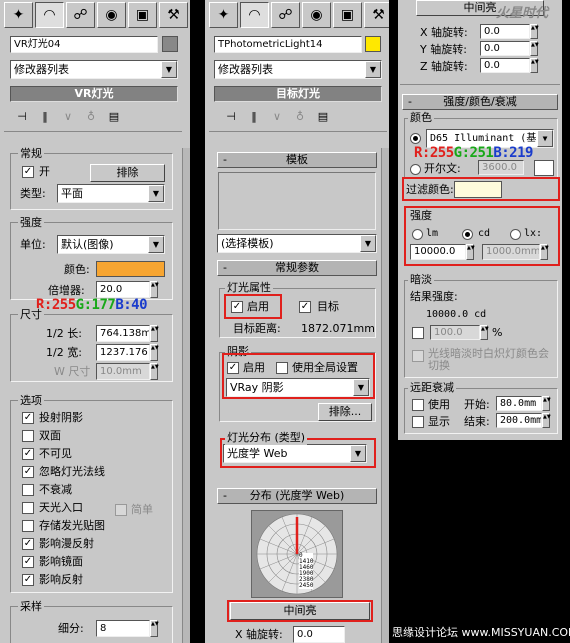  Describe the element at coordinates (154, 289) in the screenshot. I see `multiplier-spinner: ▲▼` at that location.